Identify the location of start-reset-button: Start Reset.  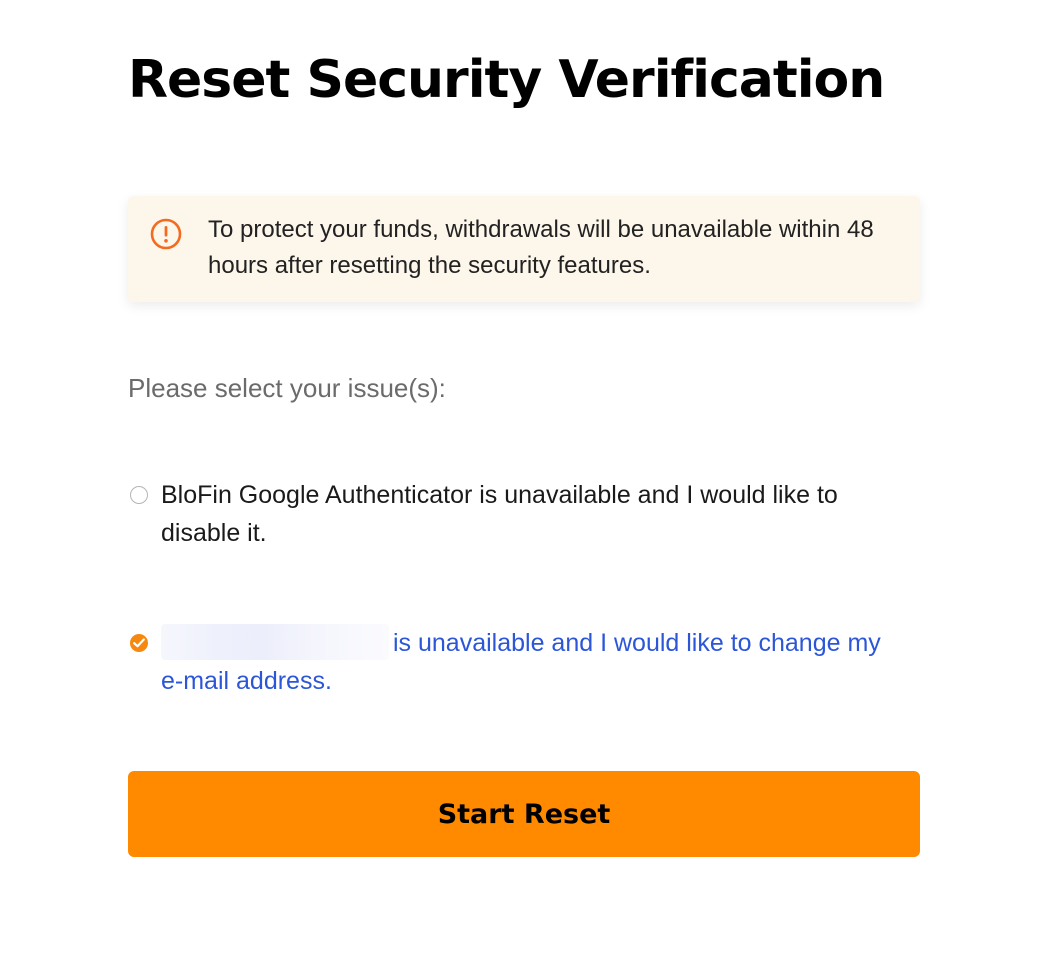
(524, 814).